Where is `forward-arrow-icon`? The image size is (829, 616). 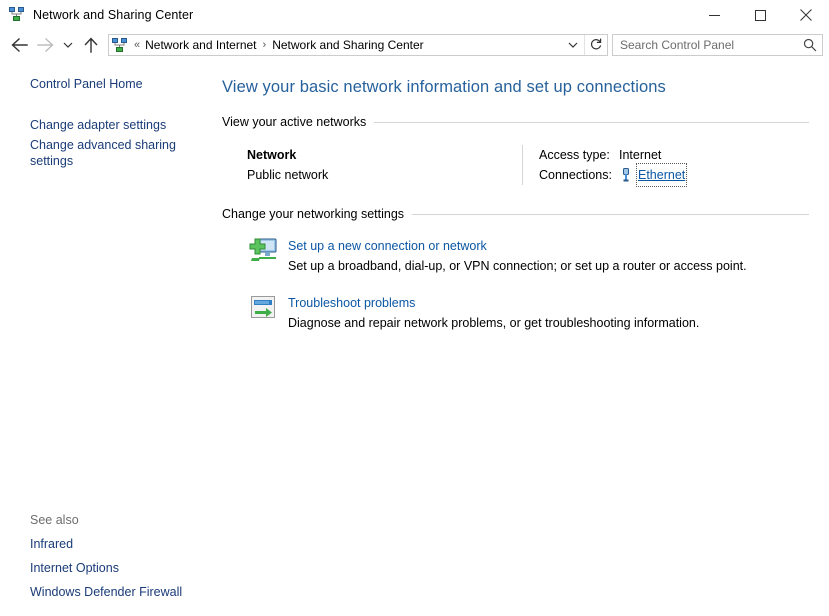 forward-arrow-icon is located at coordinates (45, 45).